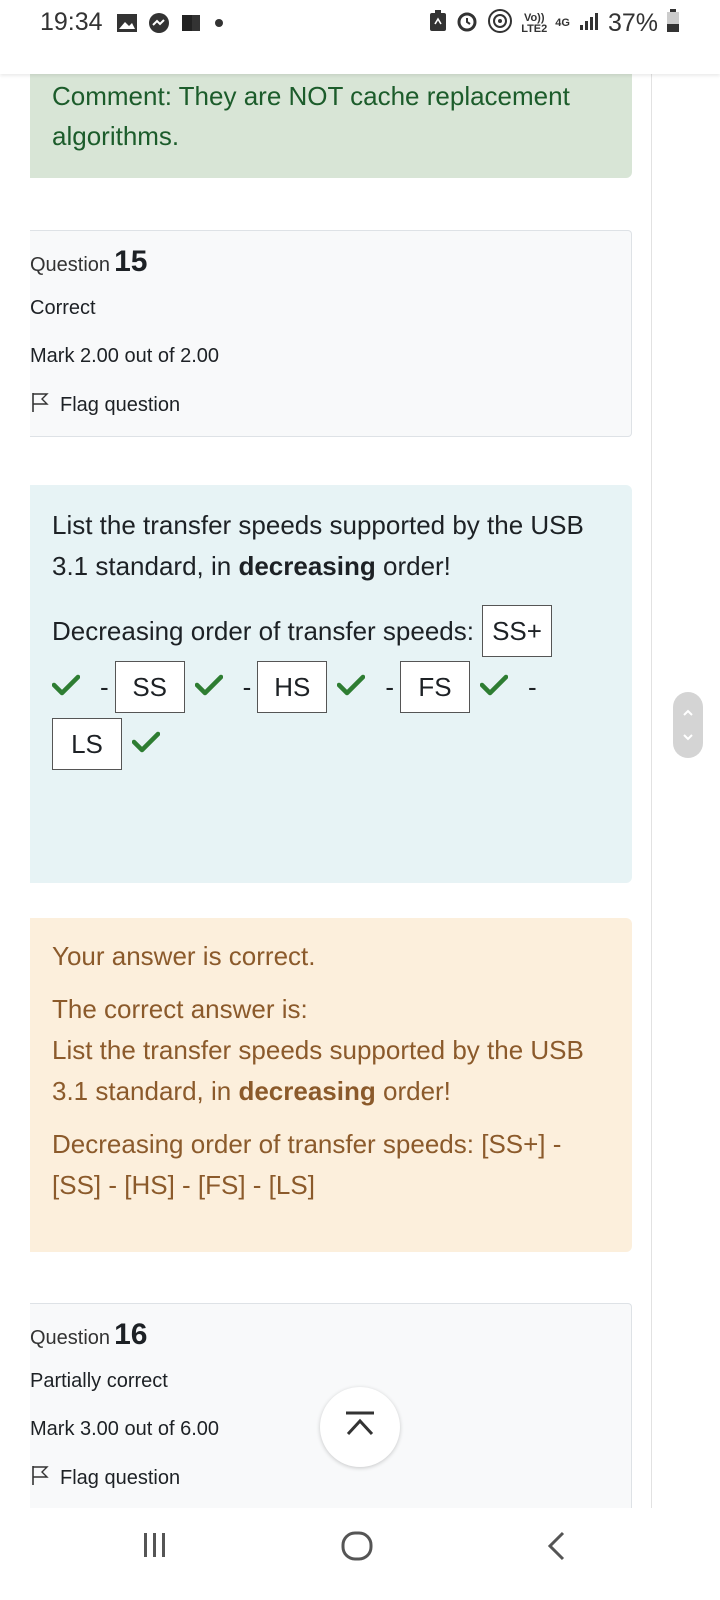  What do you see at coordinates (263, 630) in the screenshot?
I see `answer-label: Decreasing order of transfer speeds:` at bounding box center [263, 630].